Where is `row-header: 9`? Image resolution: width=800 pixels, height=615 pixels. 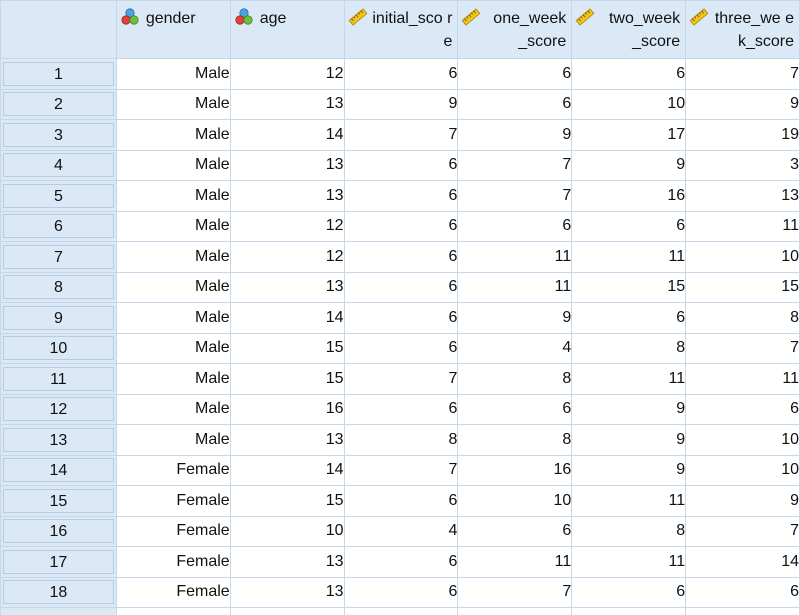 row-header: 9 is located at coordinates (58, 318).